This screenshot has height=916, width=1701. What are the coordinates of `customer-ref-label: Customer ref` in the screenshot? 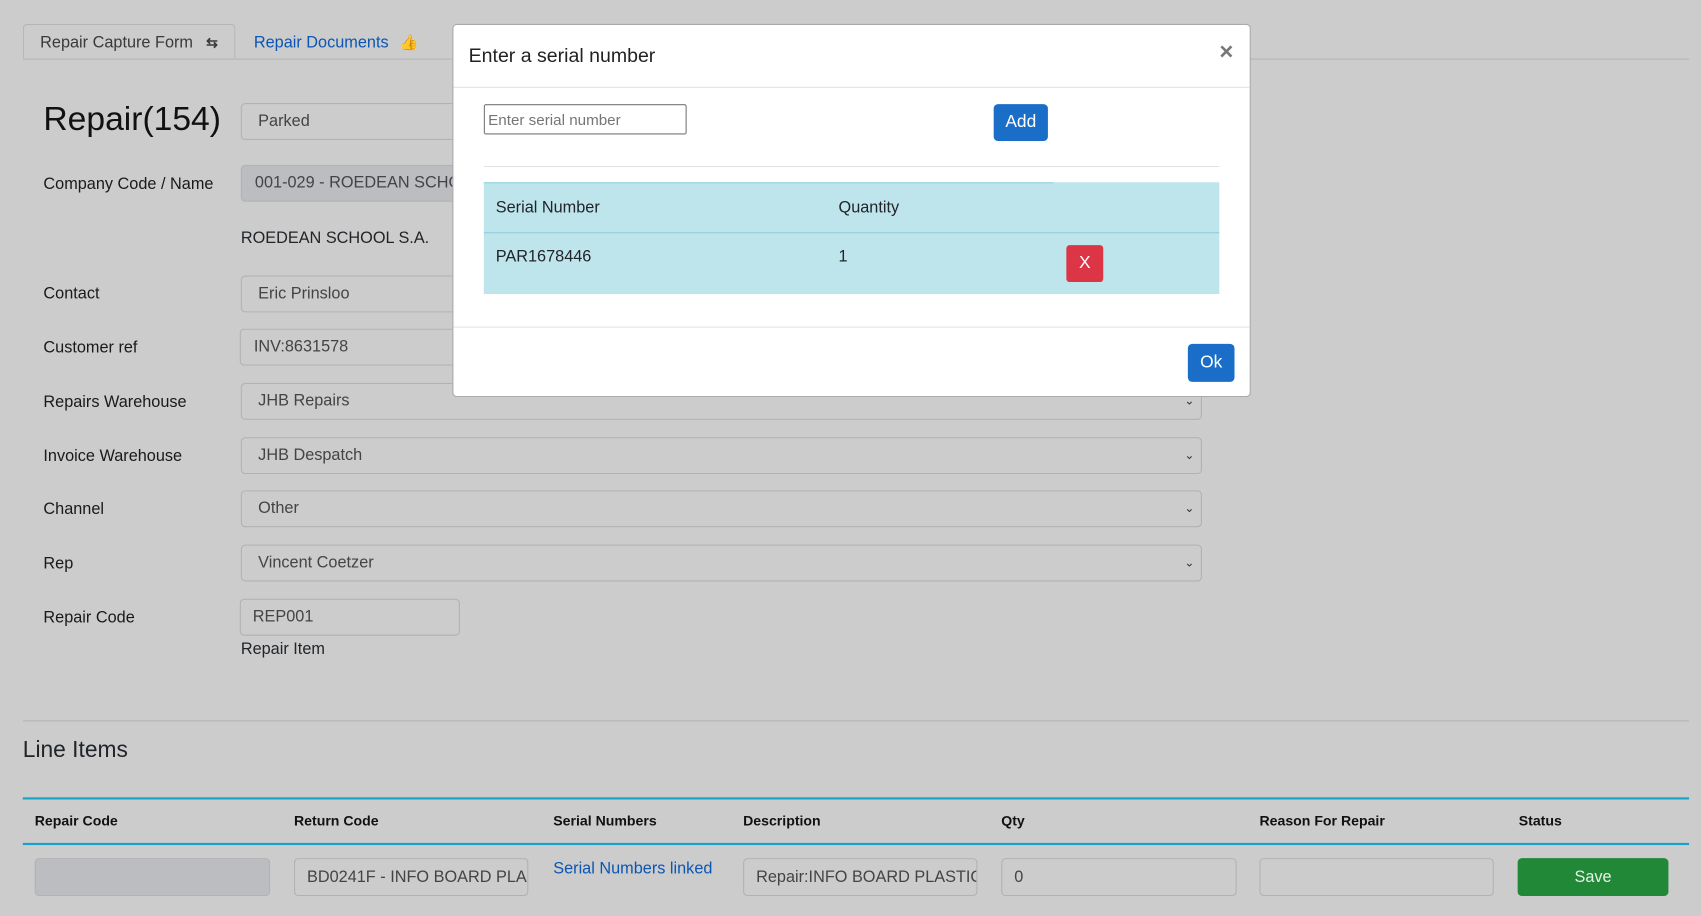 It's located at (90, 347).